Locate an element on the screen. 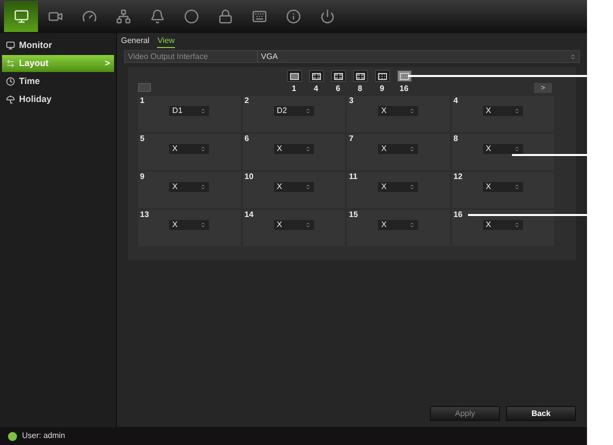 This screenshot has width=613, height=445. sidebar-item: Monitor is located at coordinates (58, 45).